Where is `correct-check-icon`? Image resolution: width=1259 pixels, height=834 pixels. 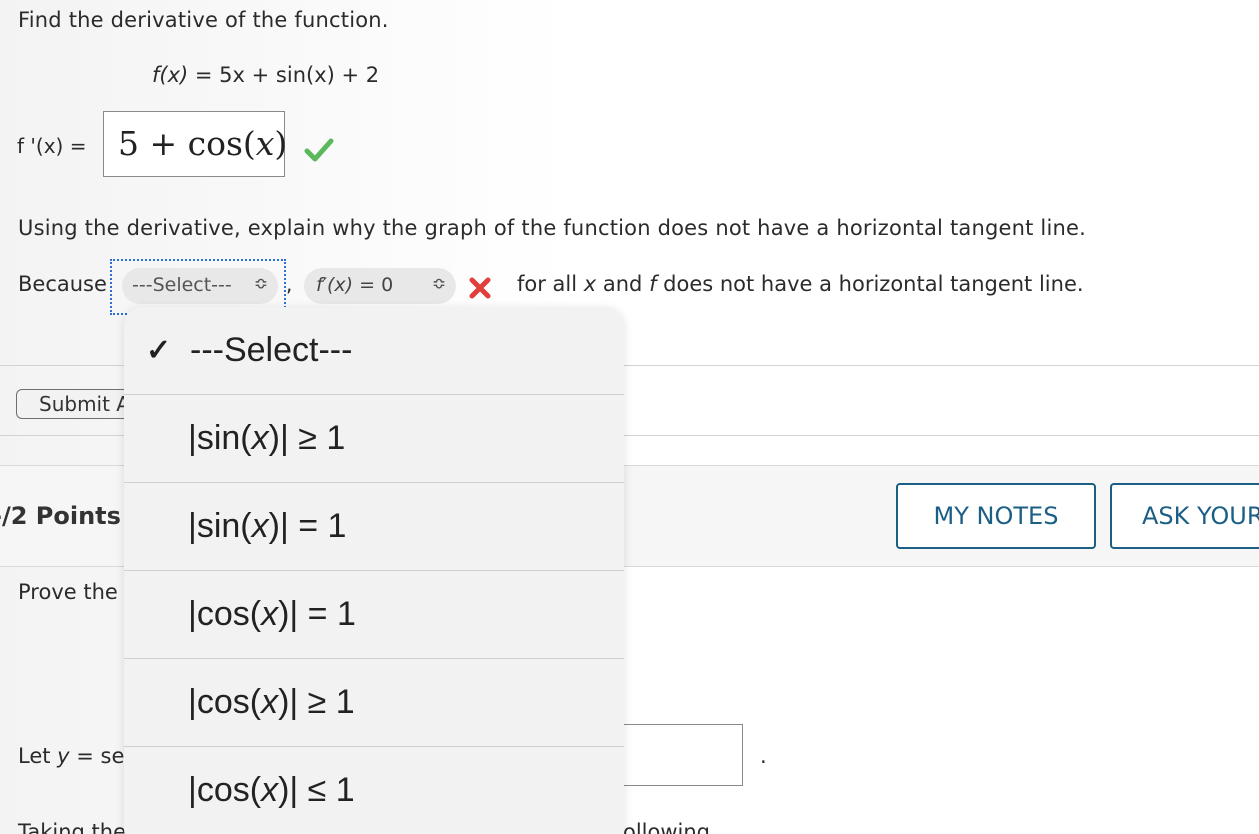
correct-check-icon is located at coordinates (319, 150).